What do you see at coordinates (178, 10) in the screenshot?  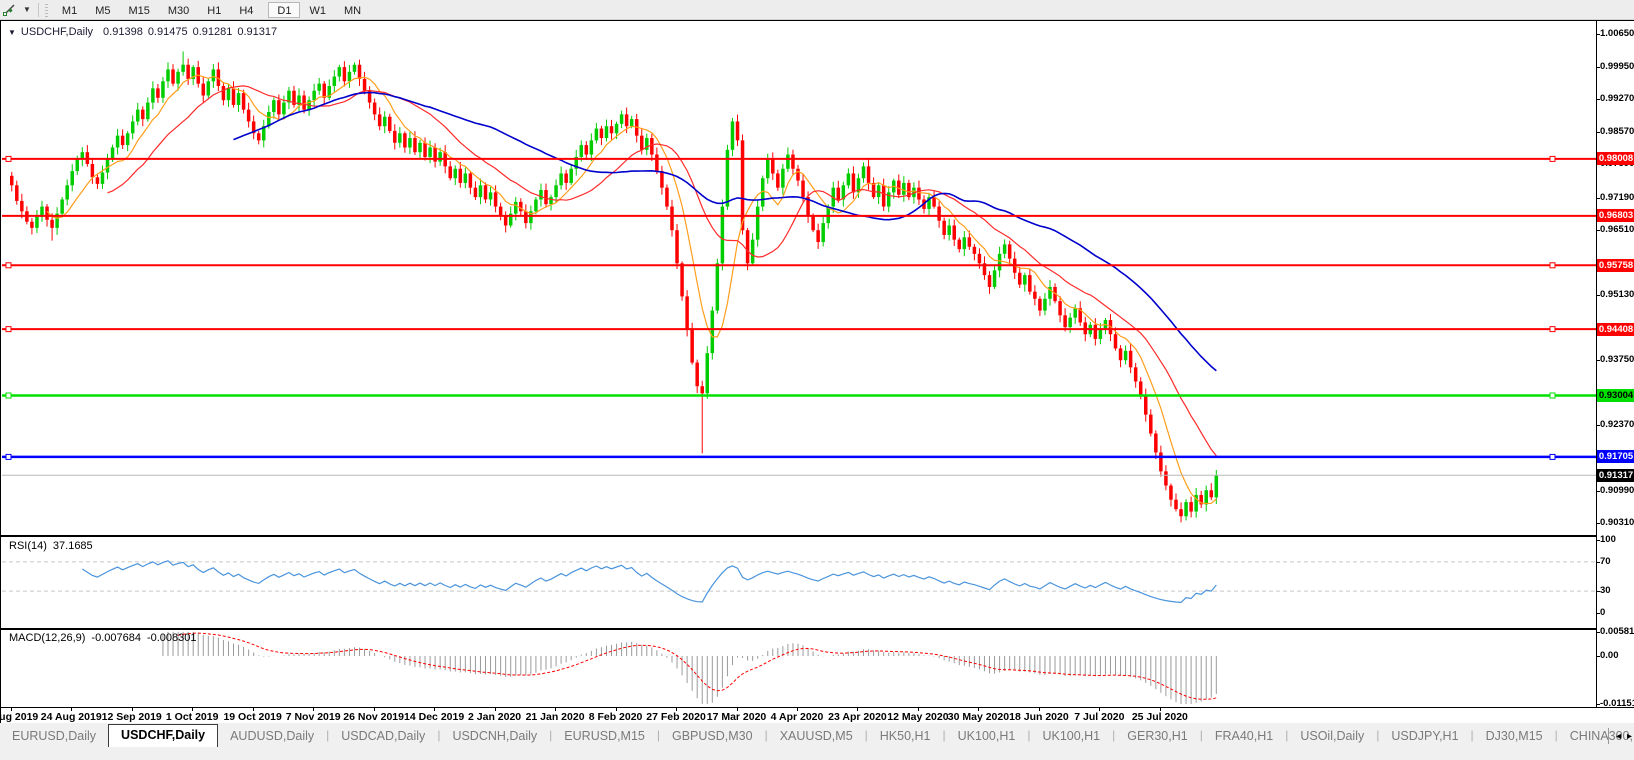 I see `timeframe-button-m30: M30` at bounding box center [178, 10].